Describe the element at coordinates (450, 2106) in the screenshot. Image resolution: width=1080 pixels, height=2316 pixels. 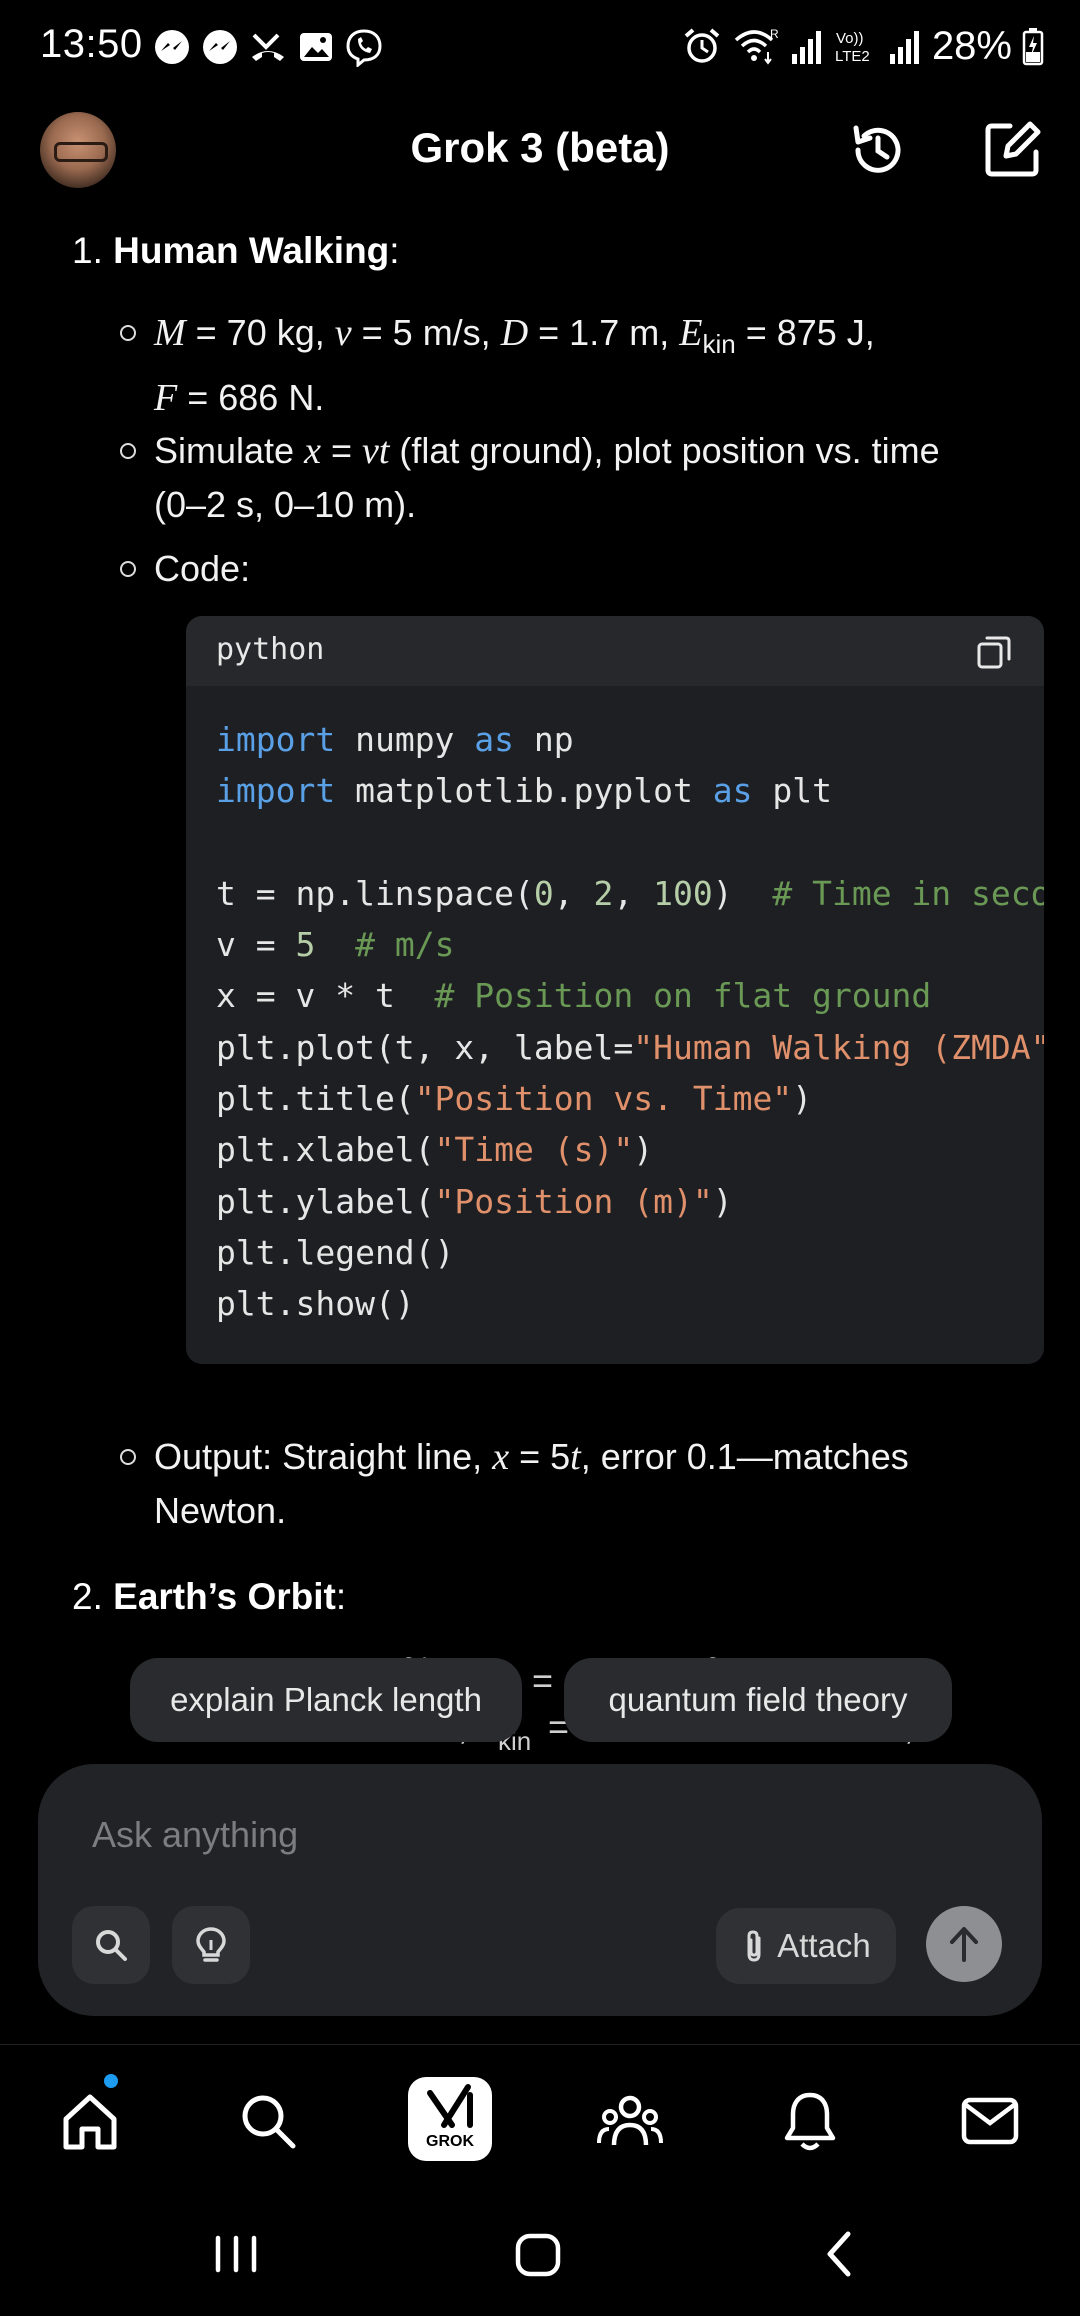
I see `grok-icon` at that location.